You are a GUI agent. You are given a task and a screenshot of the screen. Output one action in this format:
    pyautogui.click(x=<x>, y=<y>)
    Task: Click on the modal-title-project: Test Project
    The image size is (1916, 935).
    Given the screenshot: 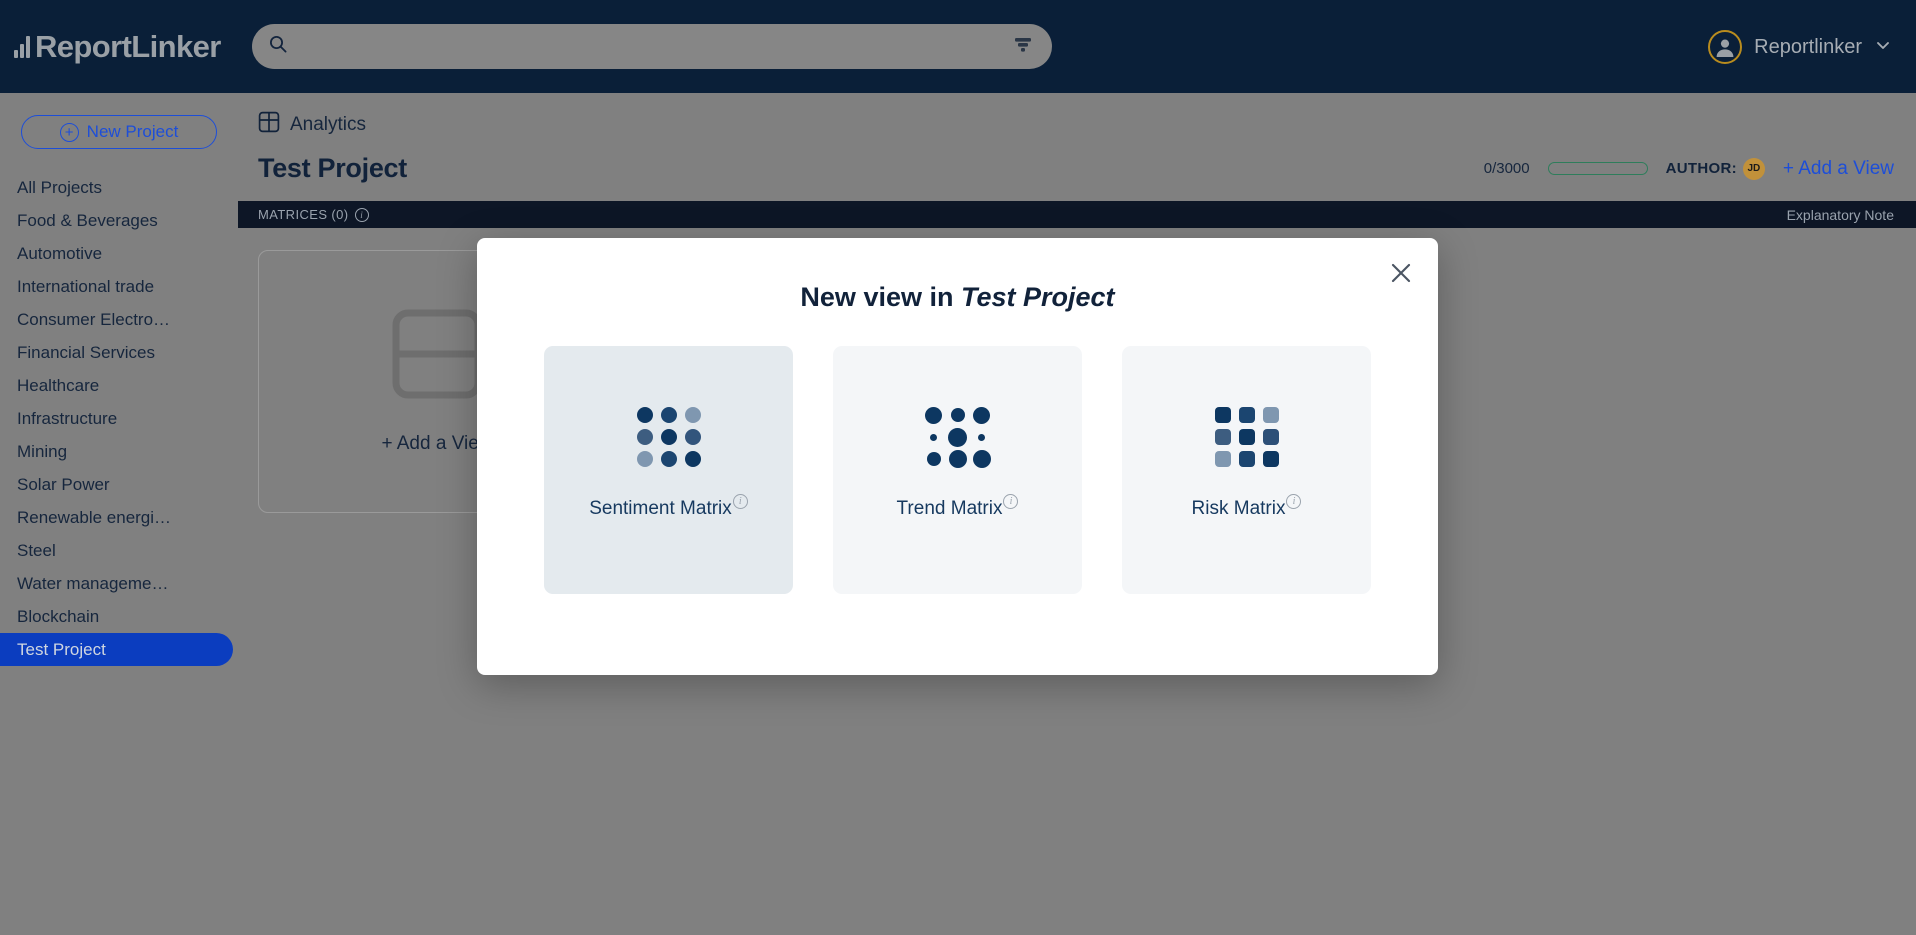 What is the action you would take?
    pyautogui.click(x=1038, y=297)
    